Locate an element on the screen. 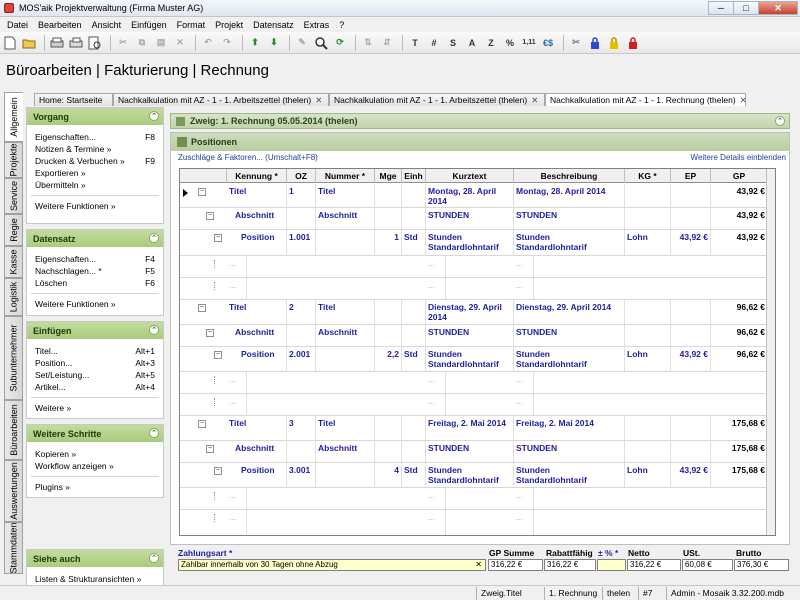 Image resolution: width=800 pixels, height=600 pixels. percent-icon: % is located at coordinates (510, 43).